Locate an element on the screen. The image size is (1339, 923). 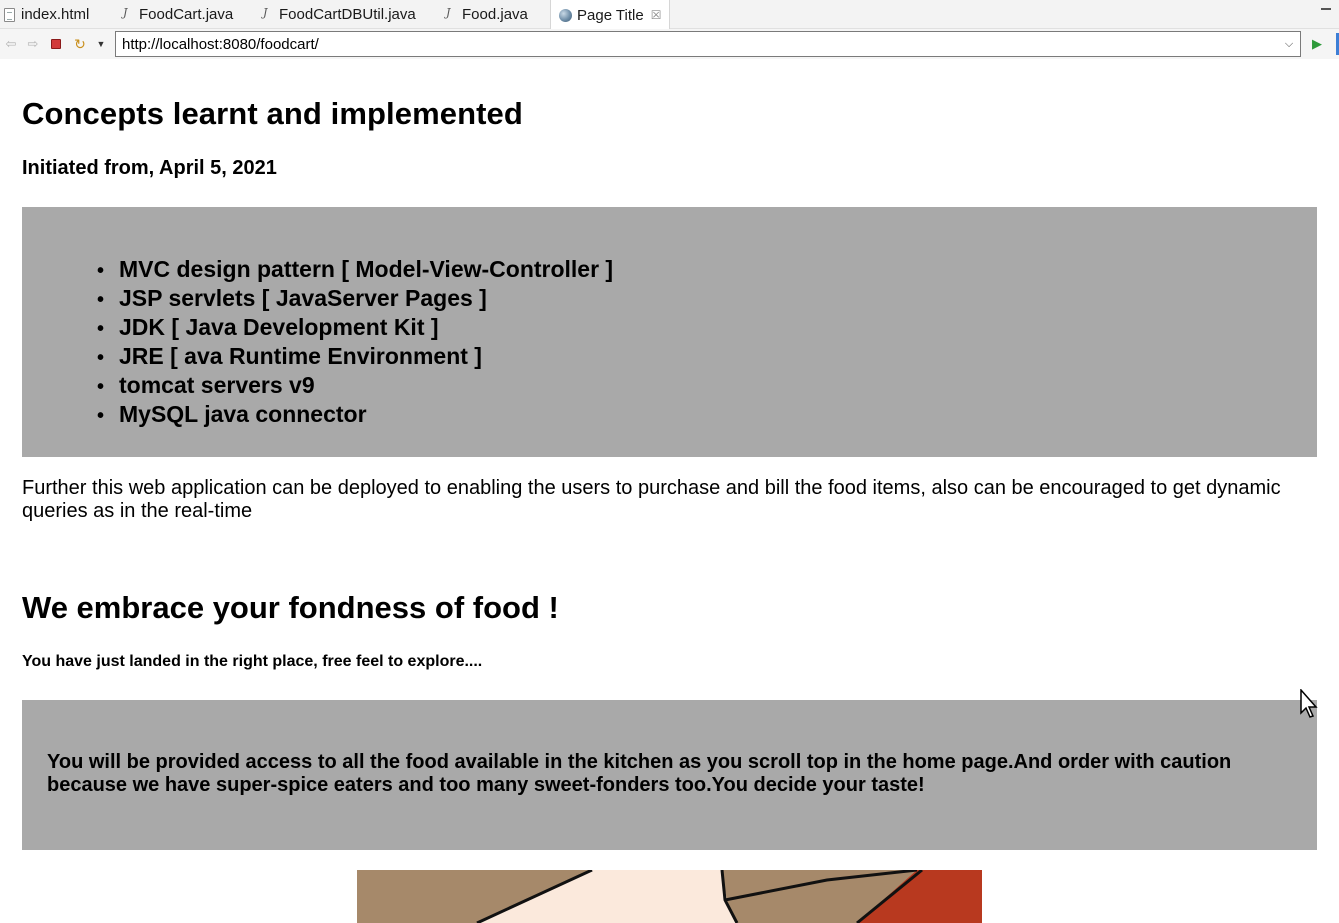
tab-foodcart-java: FoodCart.java is located at coordinates (177, 14).